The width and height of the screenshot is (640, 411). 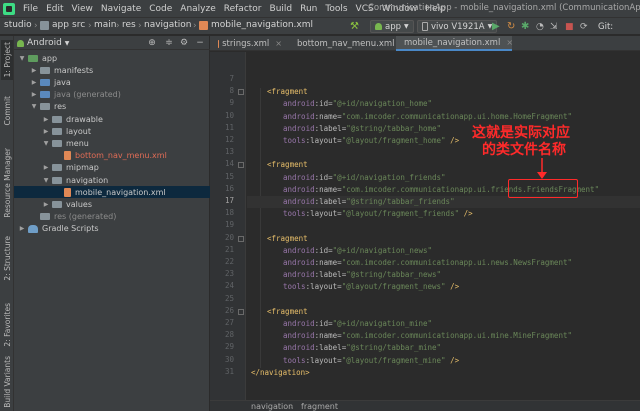 I want to click on tree-item: ▼ navigation, so click(x=112, y=180).